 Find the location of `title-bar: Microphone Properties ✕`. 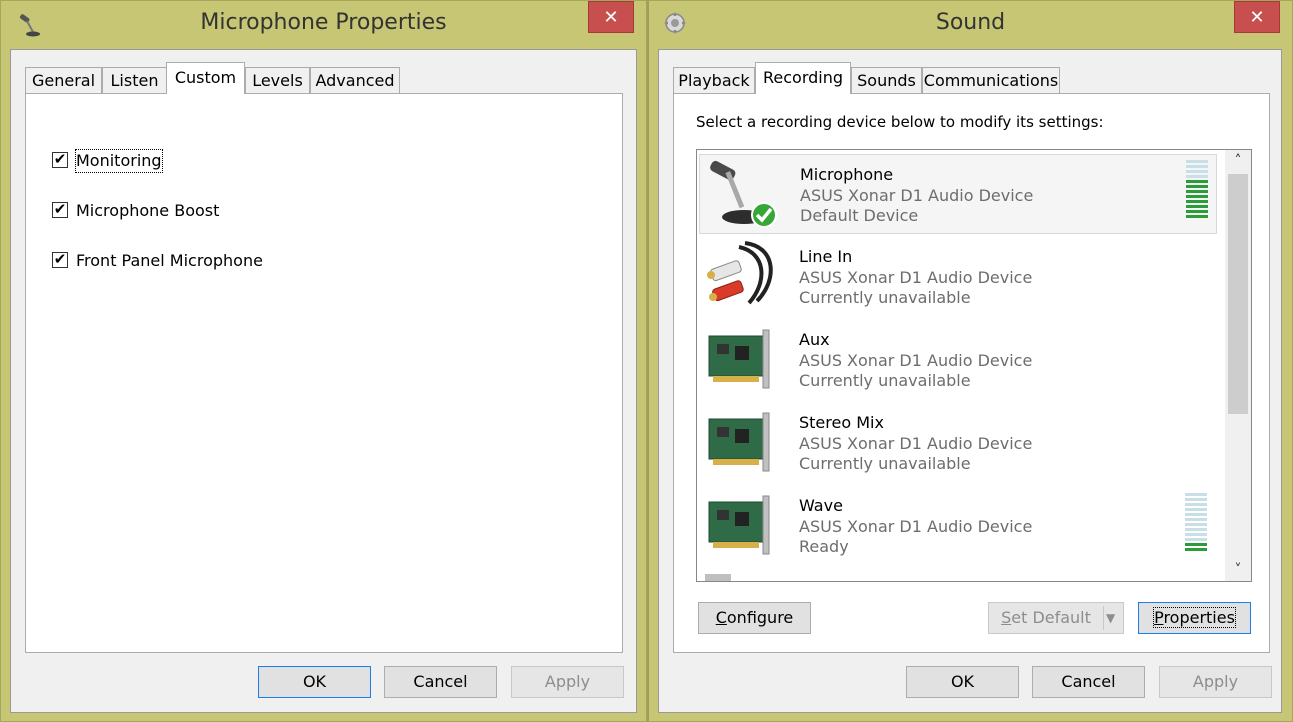

title-bar: Microphone Properties ✕ is located at coordinates (323, 25).